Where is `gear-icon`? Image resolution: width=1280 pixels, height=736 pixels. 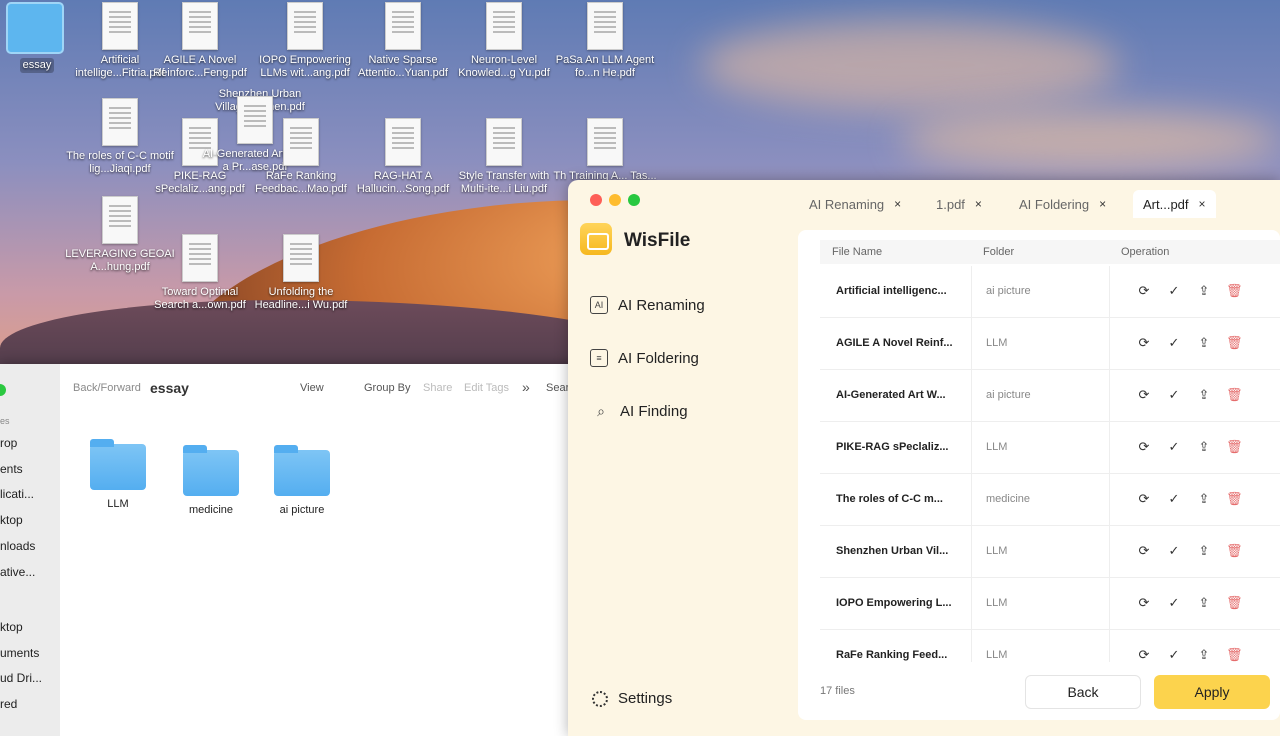 gear-icon is located at coordinates (600, 698).